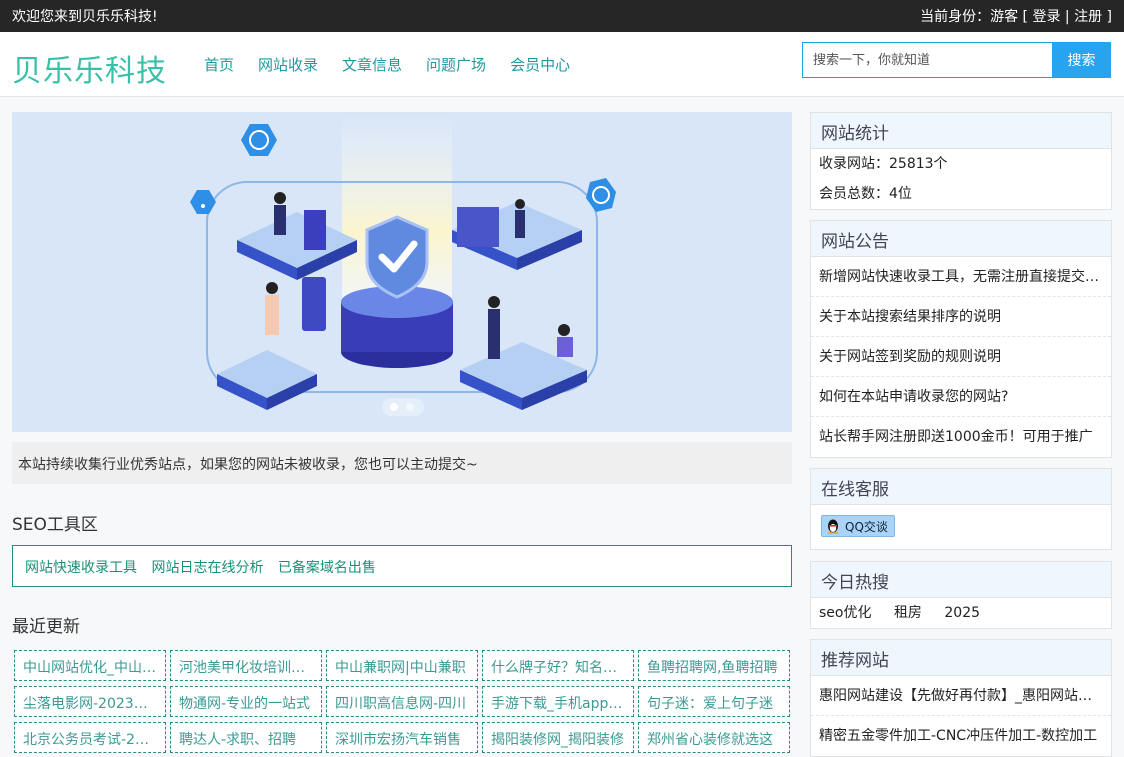 This screenshot has width=1124, height=757. I want to click on login-link: 登录, so click(1046, 17).